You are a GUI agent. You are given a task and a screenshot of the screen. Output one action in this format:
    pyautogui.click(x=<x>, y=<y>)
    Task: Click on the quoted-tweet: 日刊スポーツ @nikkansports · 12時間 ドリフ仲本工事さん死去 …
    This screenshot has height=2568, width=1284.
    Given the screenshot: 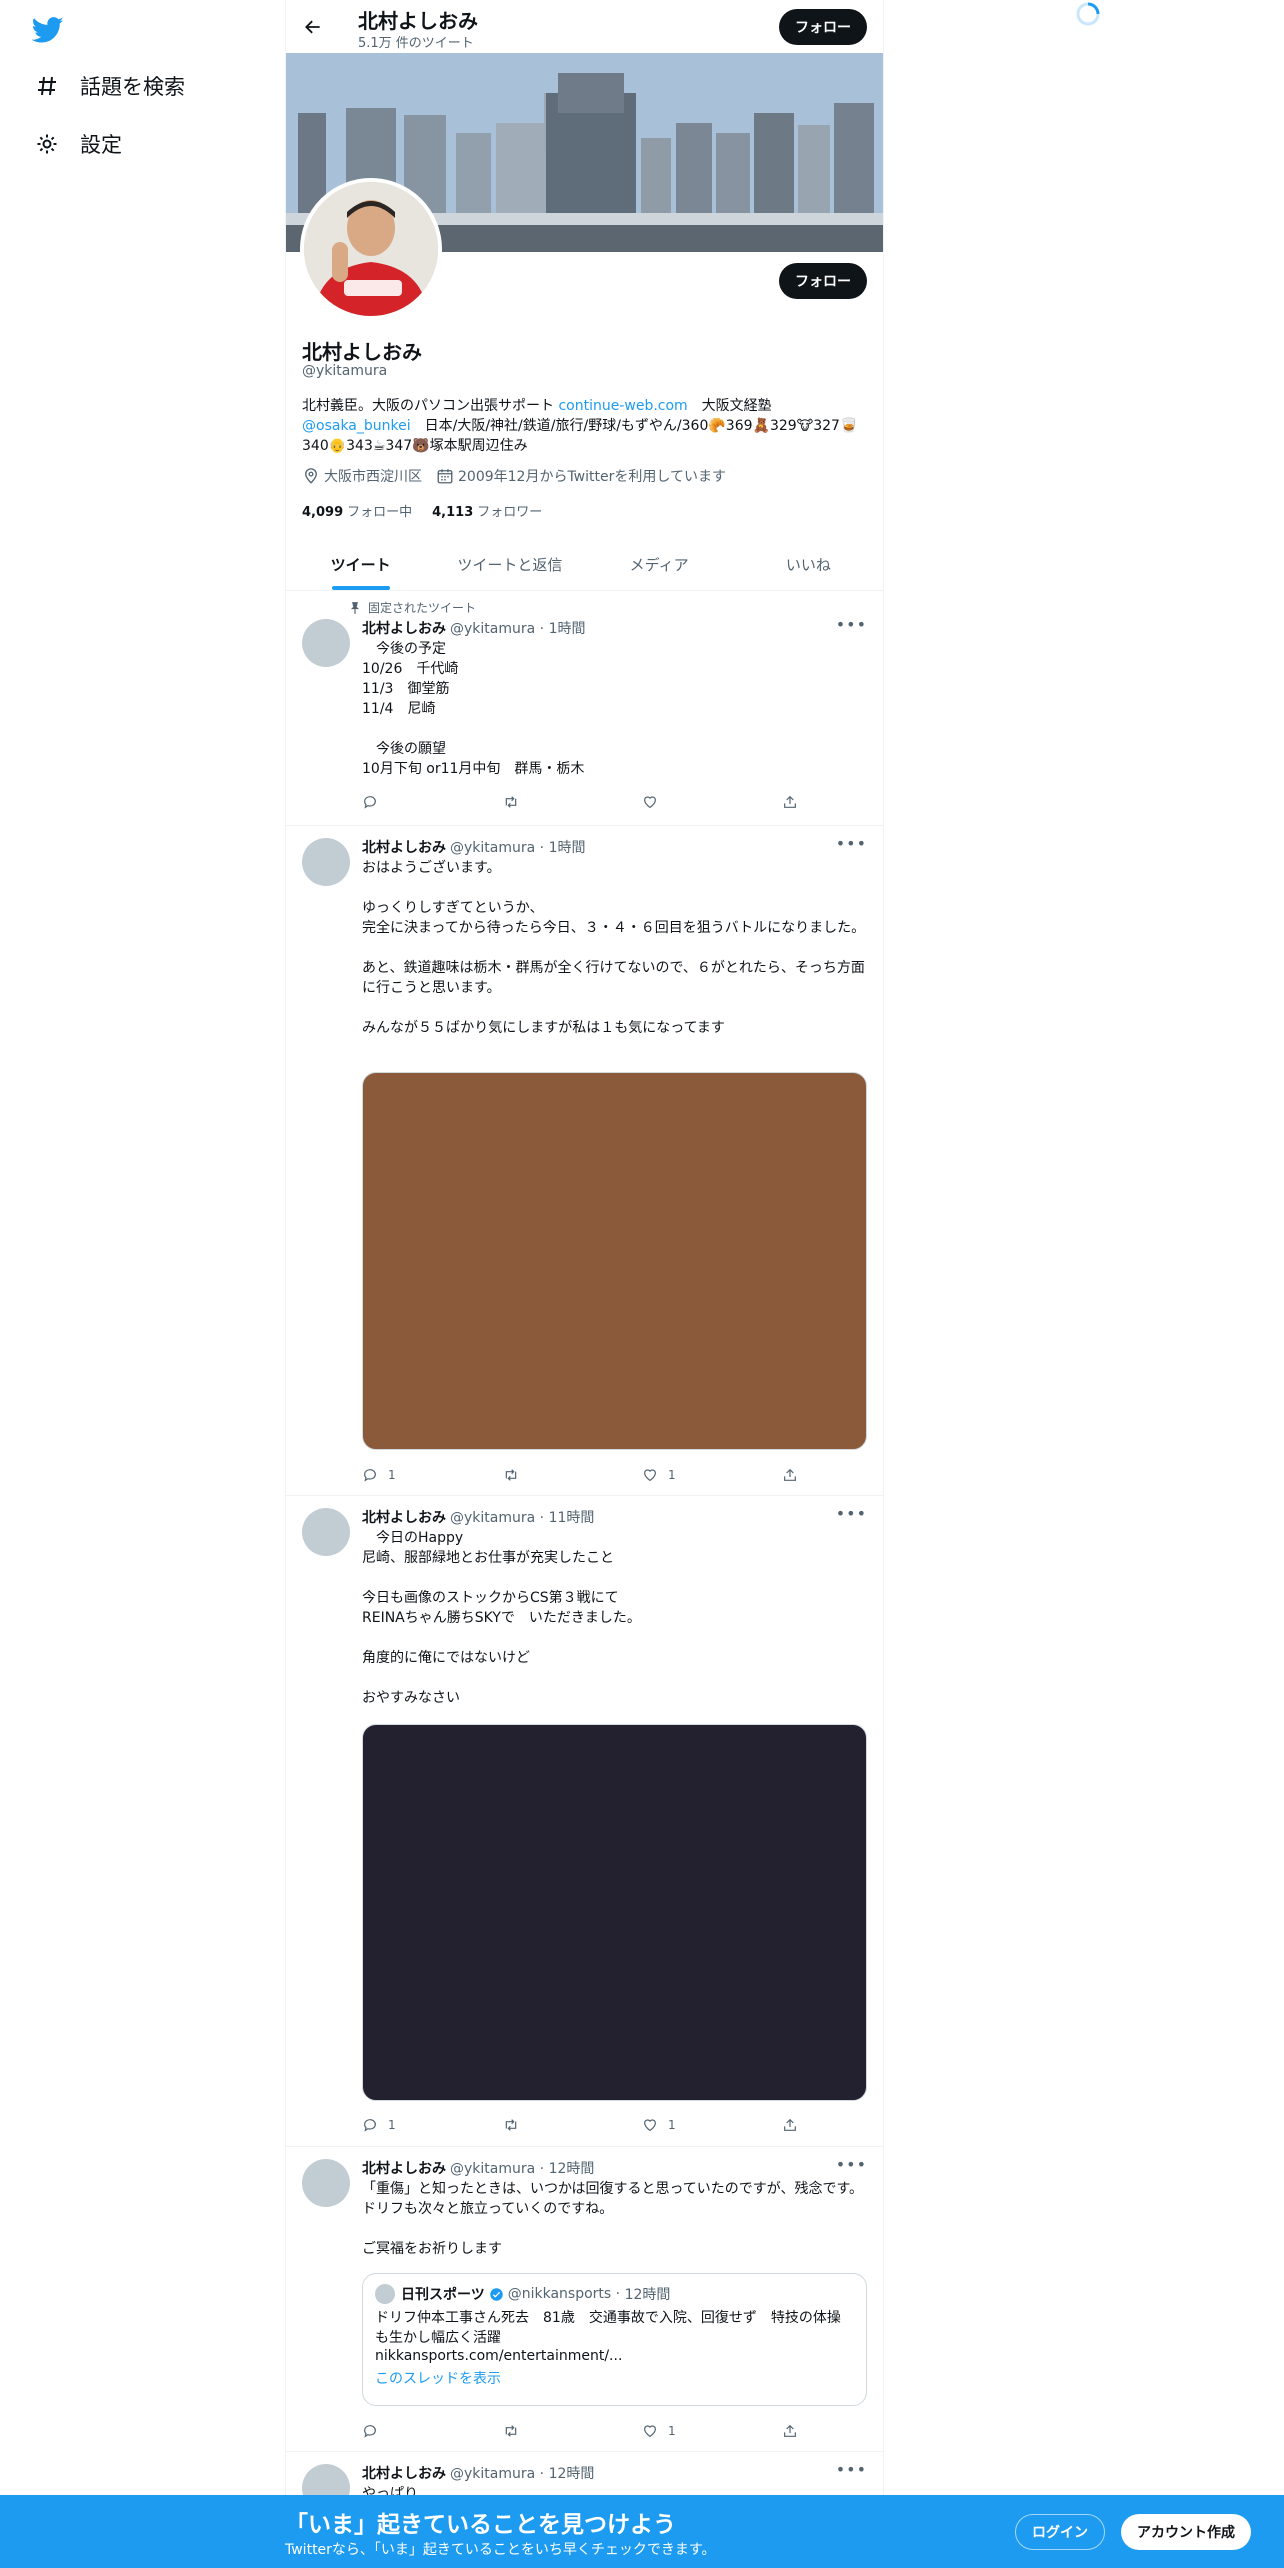 What is the action you would take?
    pyautogui.click(x=614, y=2339)
    